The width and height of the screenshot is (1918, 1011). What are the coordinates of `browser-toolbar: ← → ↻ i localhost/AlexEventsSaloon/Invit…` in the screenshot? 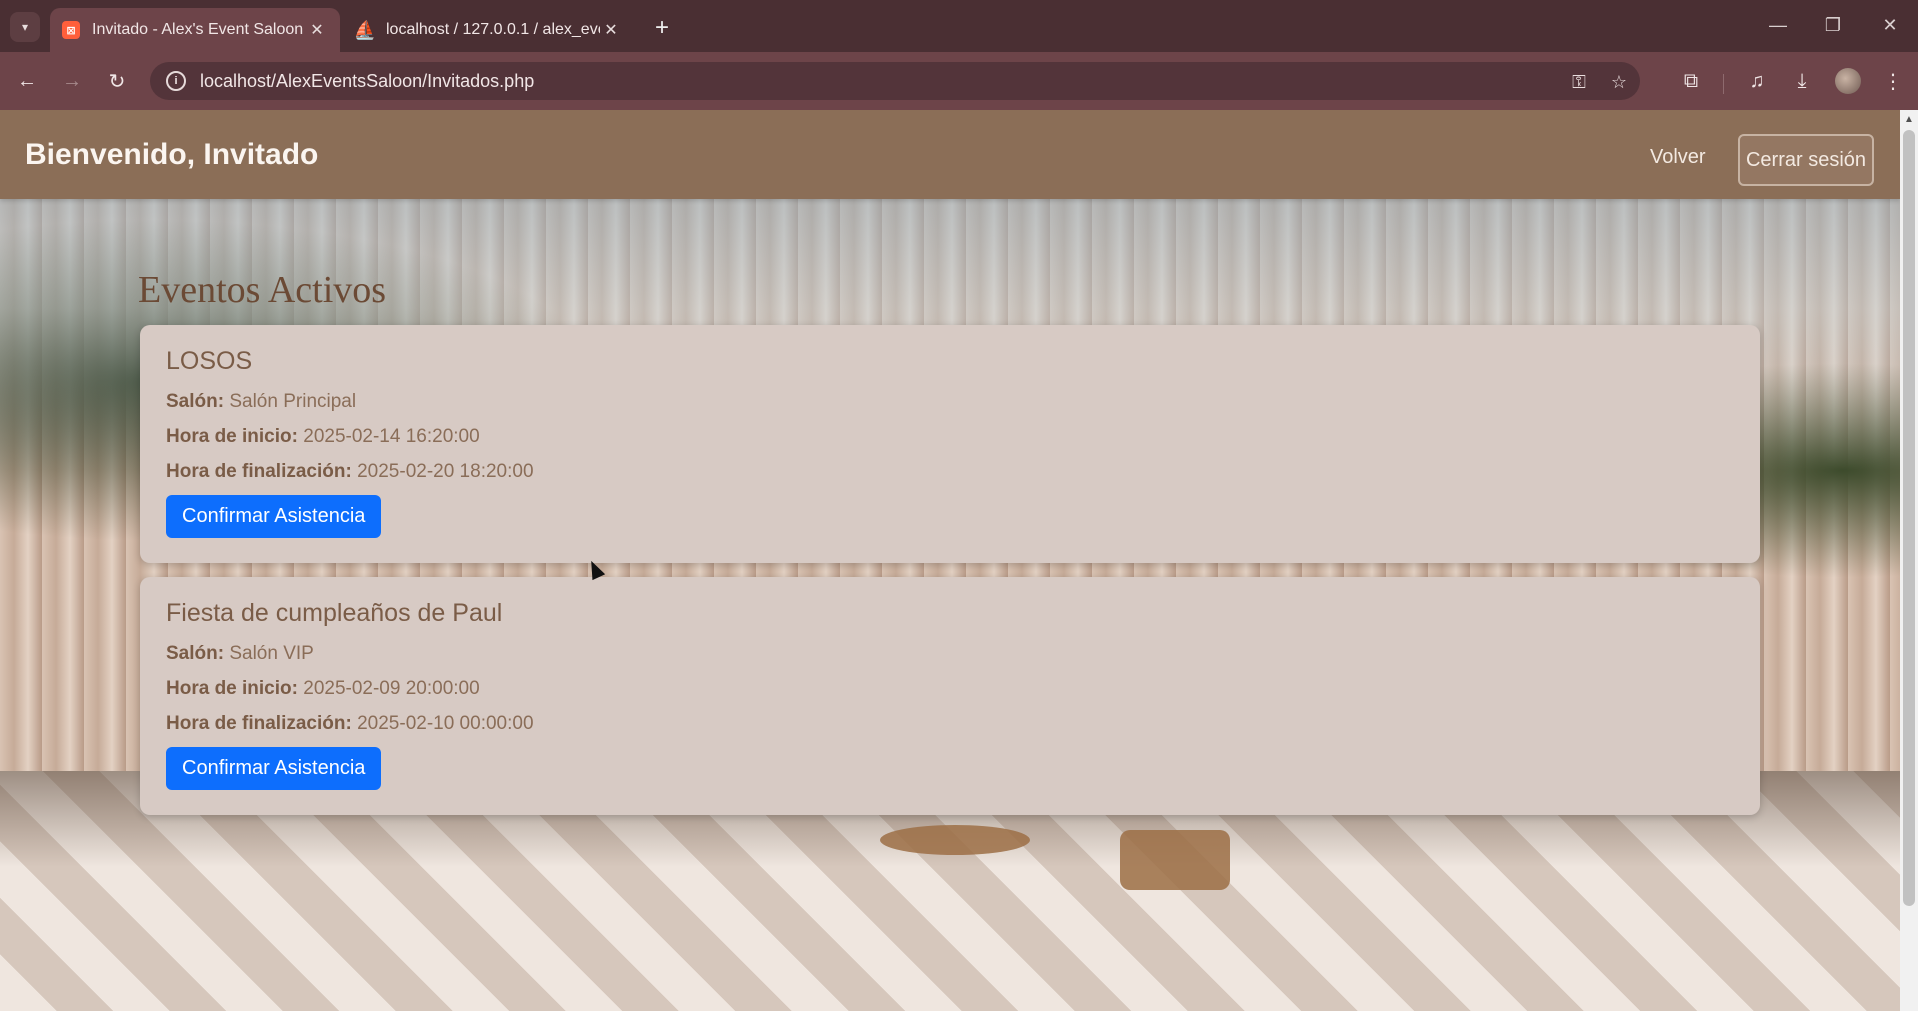 It's located at (959, 81).